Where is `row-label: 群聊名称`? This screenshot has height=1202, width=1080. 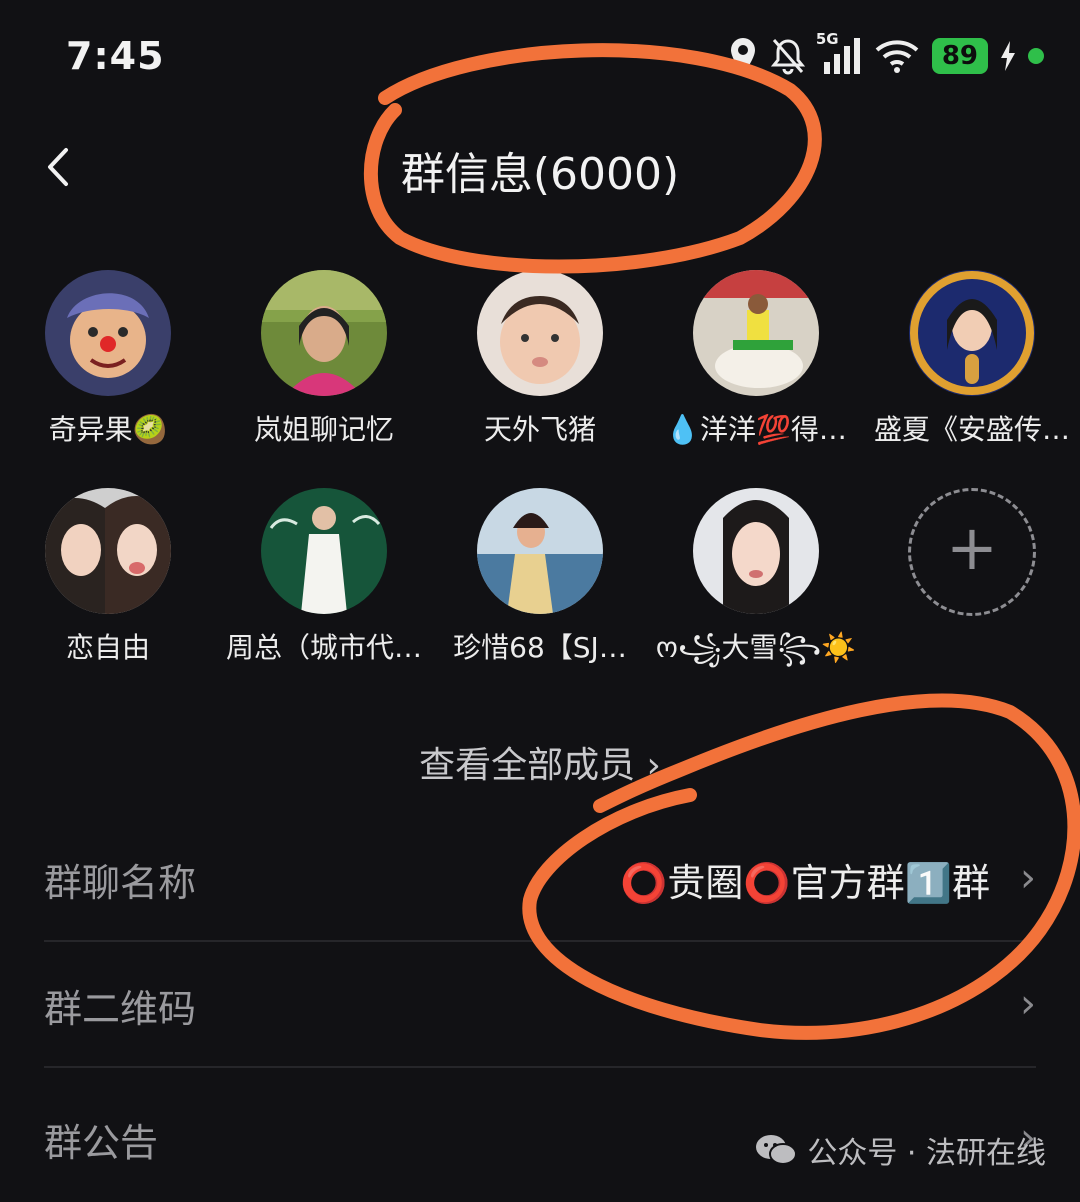 row-label: 群聊名称 is located at coordinates (120, 883).